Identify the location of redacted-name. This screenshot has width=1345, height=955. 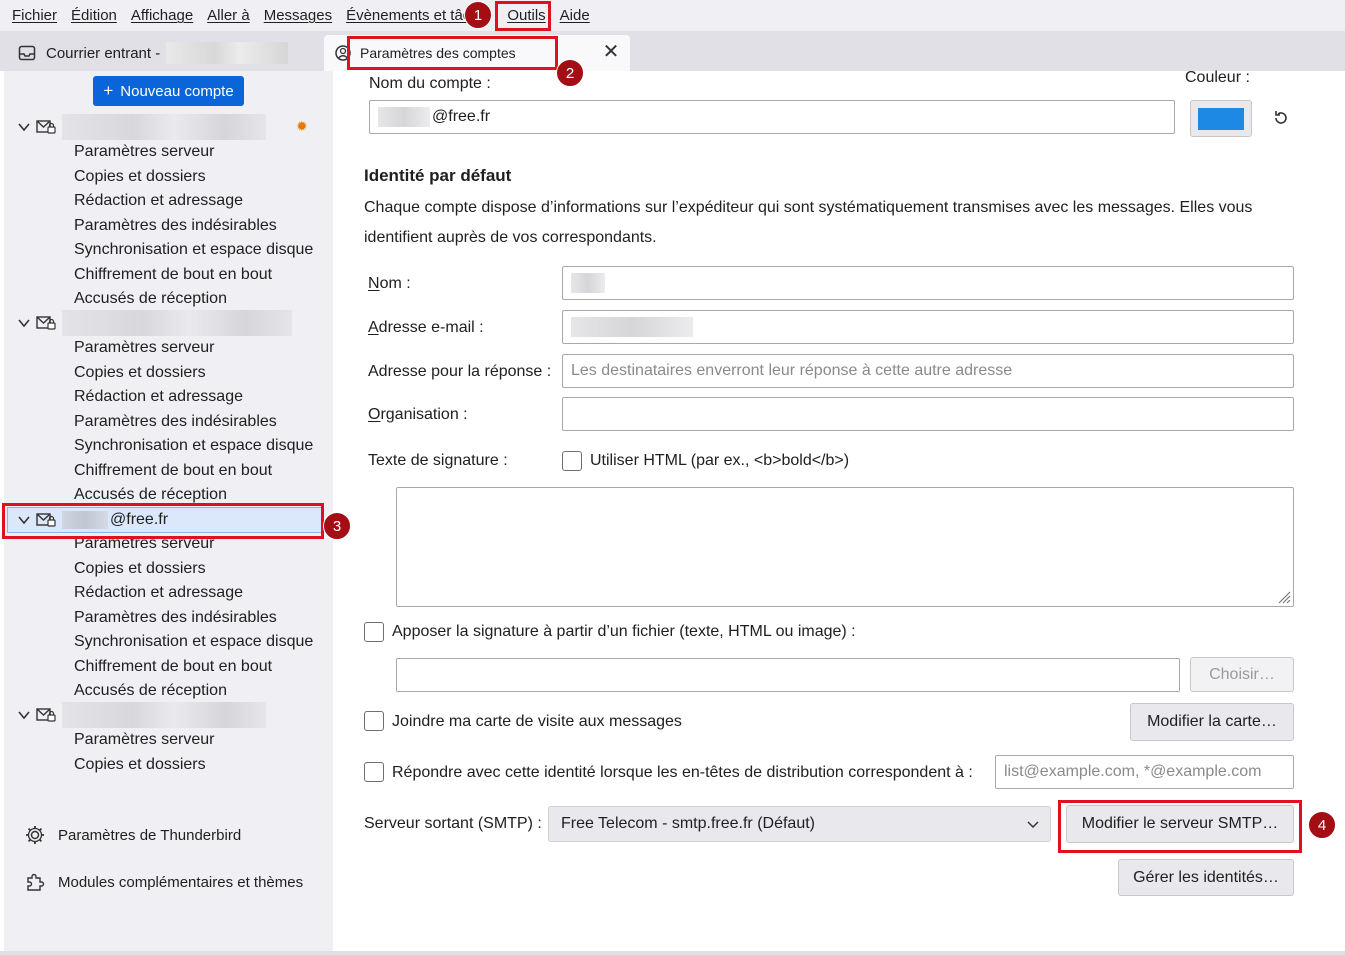
(588, 283).